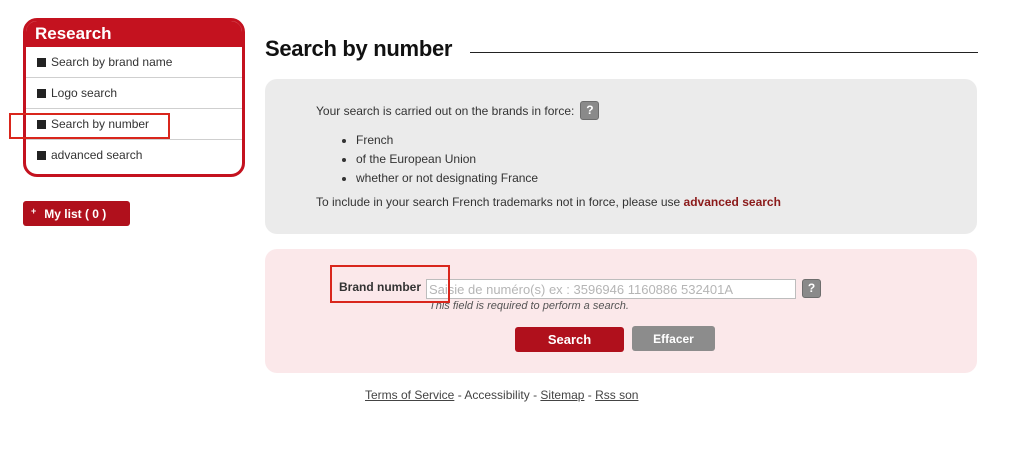 The width and height of the screenshot is (1034, 453). What do you see at coordinates (440, 178) in the screenshot?
I see `list-item: whether or not designating France` at bounding box center [440, 178].